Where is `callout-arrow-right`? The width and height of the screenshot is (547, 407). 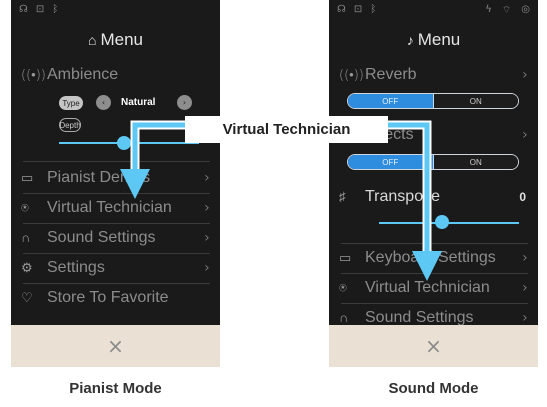
callout-arrow-right is located at coordinates (408, 195).